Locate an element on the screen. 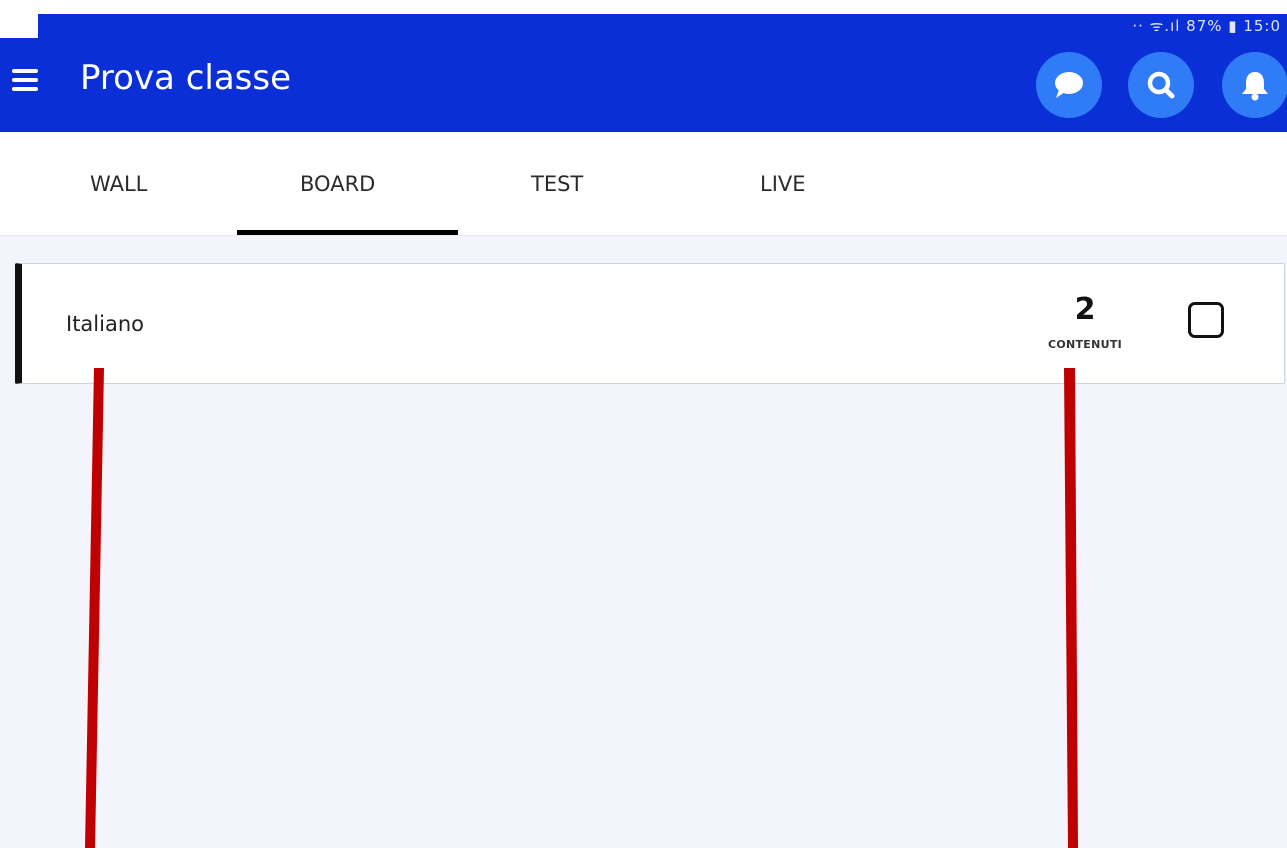 Image resolution: width=1287 pixels, height=848 pixels. annotation-marker-right is located at coordinates (1071, 608).